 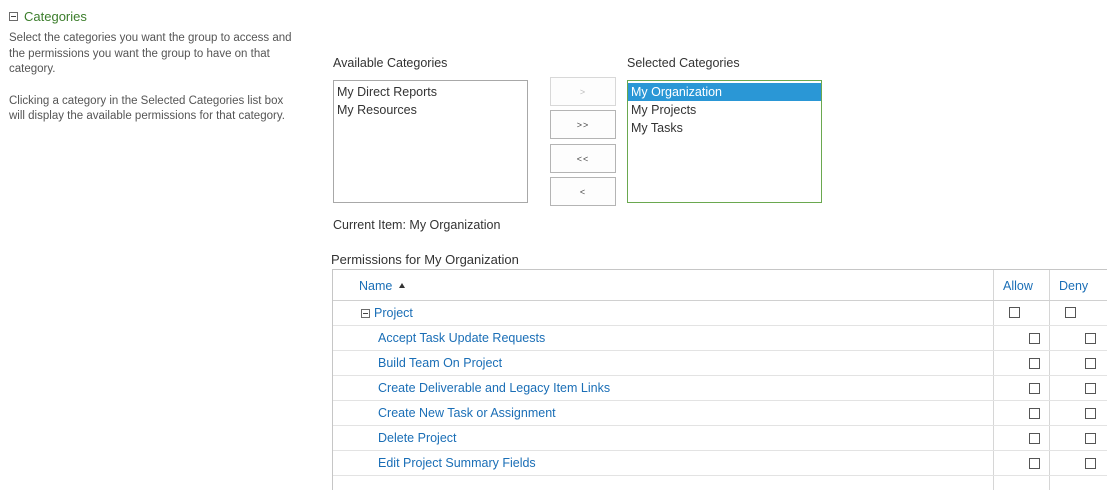 I want to click on available-option: My Resources, so click(x=430, y=110).